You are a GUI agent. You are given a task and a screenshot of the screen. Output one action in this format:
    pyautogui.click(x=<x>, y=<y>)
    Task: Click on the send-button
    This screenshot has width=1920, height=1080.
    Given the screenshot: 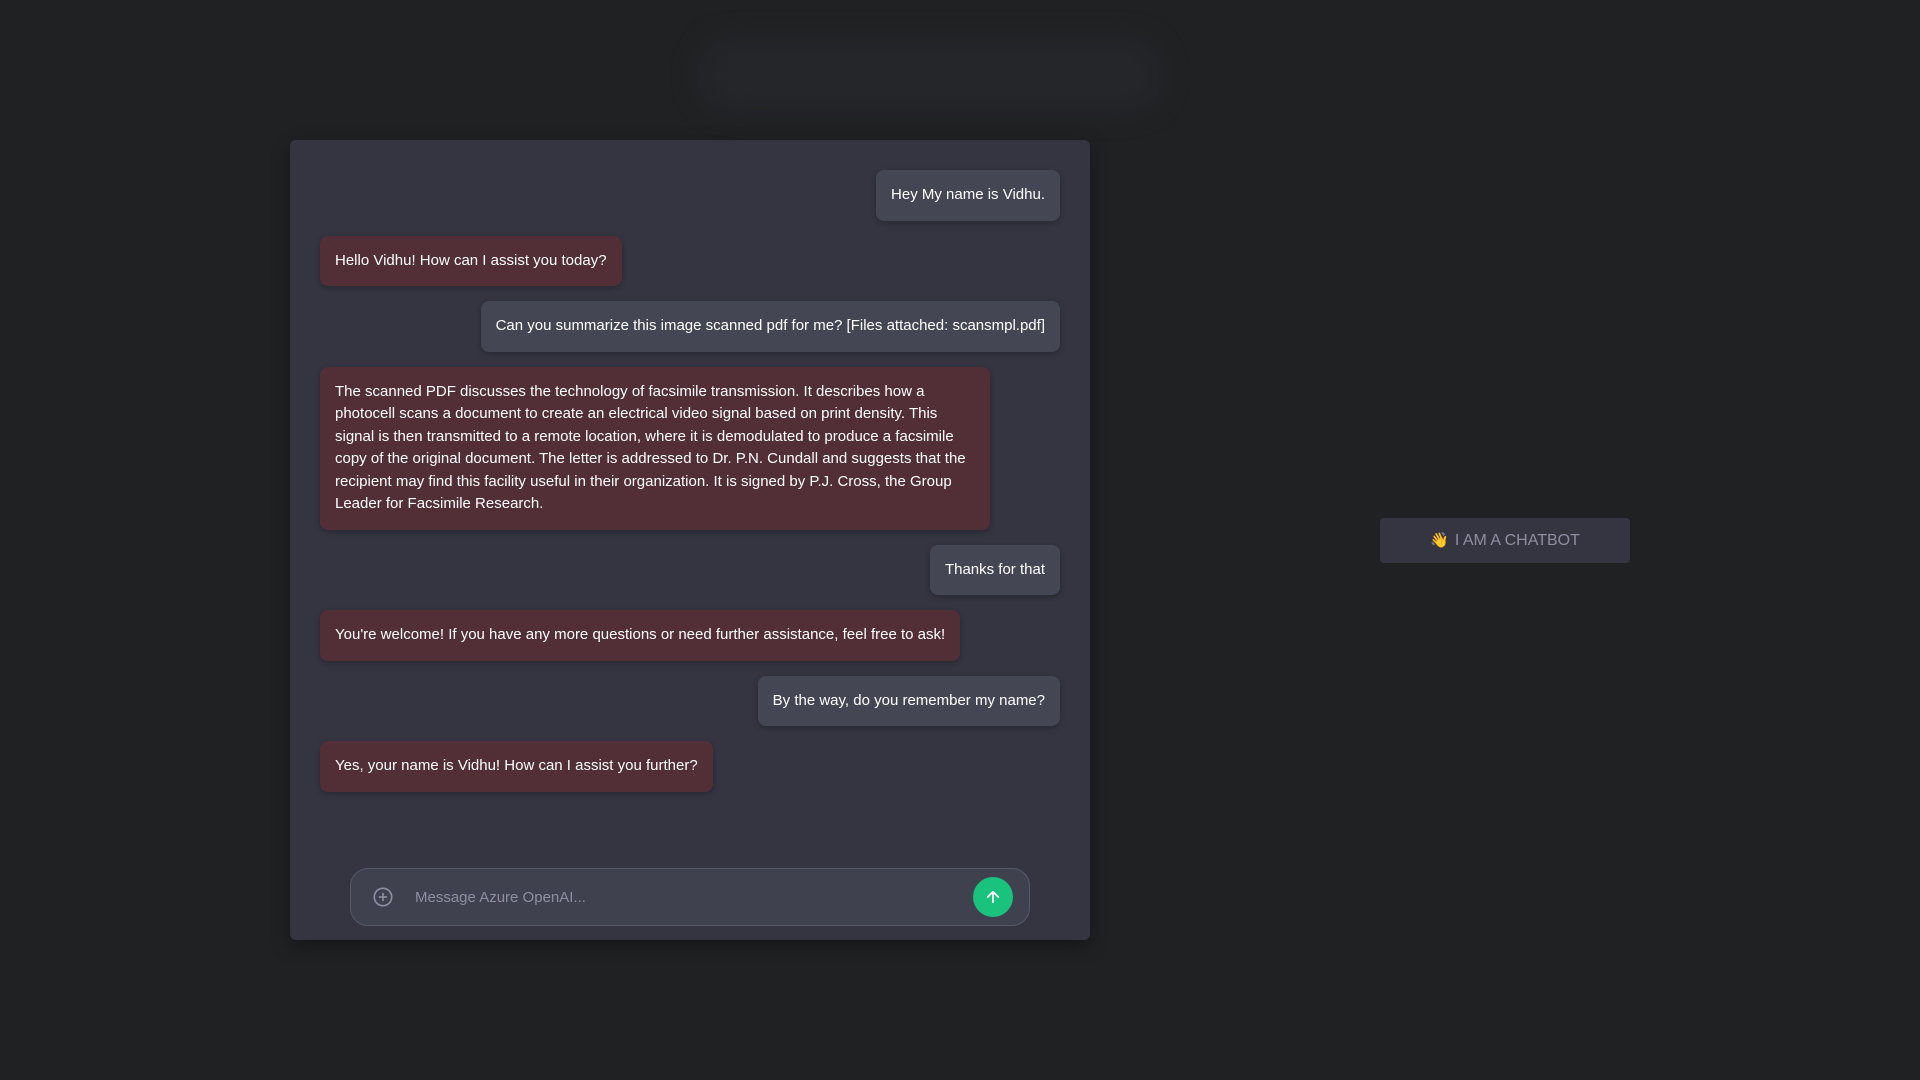 What is the action you would take?
    pyautogui.click(x=993, y=897)
    